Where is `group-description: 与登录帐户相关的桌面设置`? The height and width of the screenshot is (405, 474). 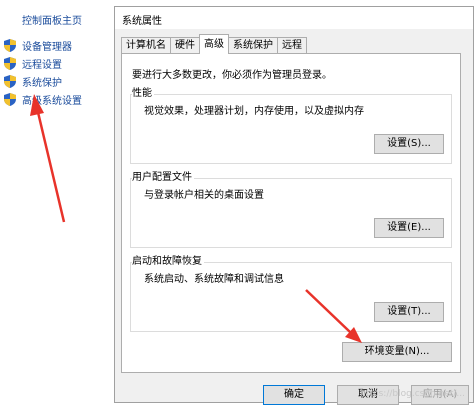 group-description: 与登录帐户相关的桌面设置 is located at coordinates (204, 195).